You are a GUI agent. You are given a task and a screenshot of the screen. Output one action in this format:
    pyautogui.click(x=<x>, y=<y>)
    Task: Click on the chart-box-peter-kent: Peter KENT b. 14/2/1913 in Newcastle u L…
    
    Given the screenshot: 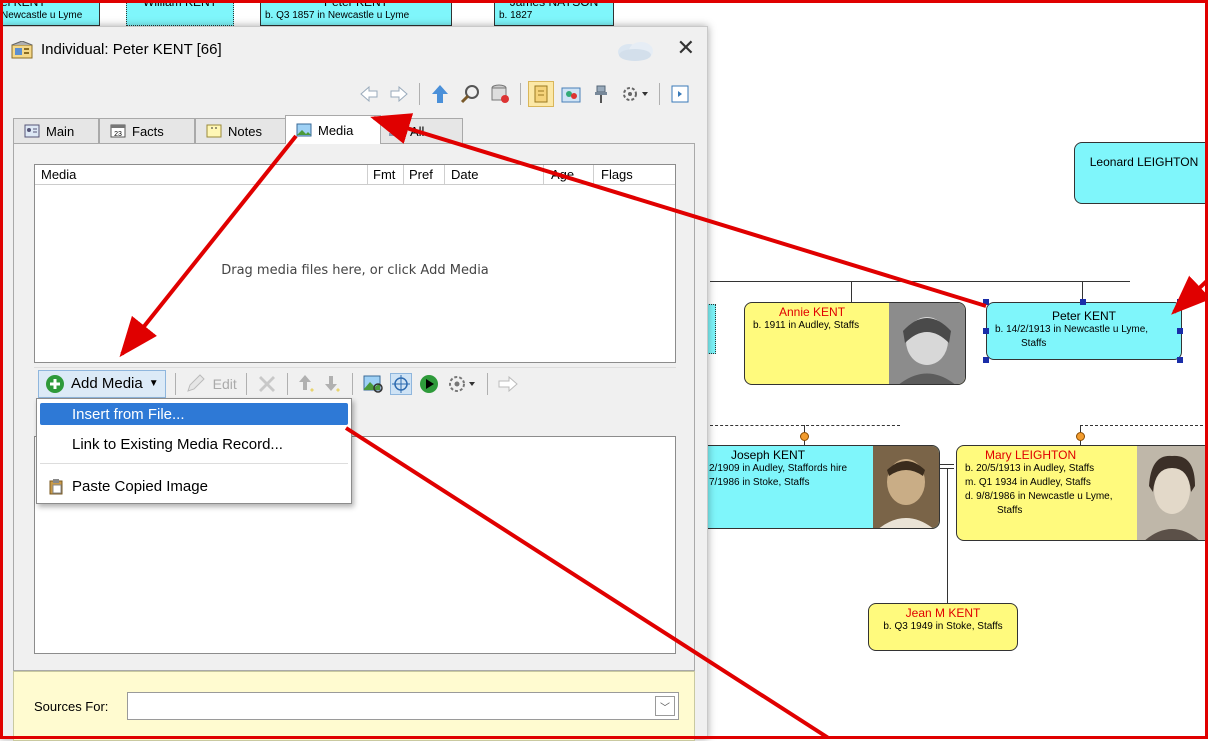 What is the action you would take?
    pyautogui.click(x=1084, y=331)
    